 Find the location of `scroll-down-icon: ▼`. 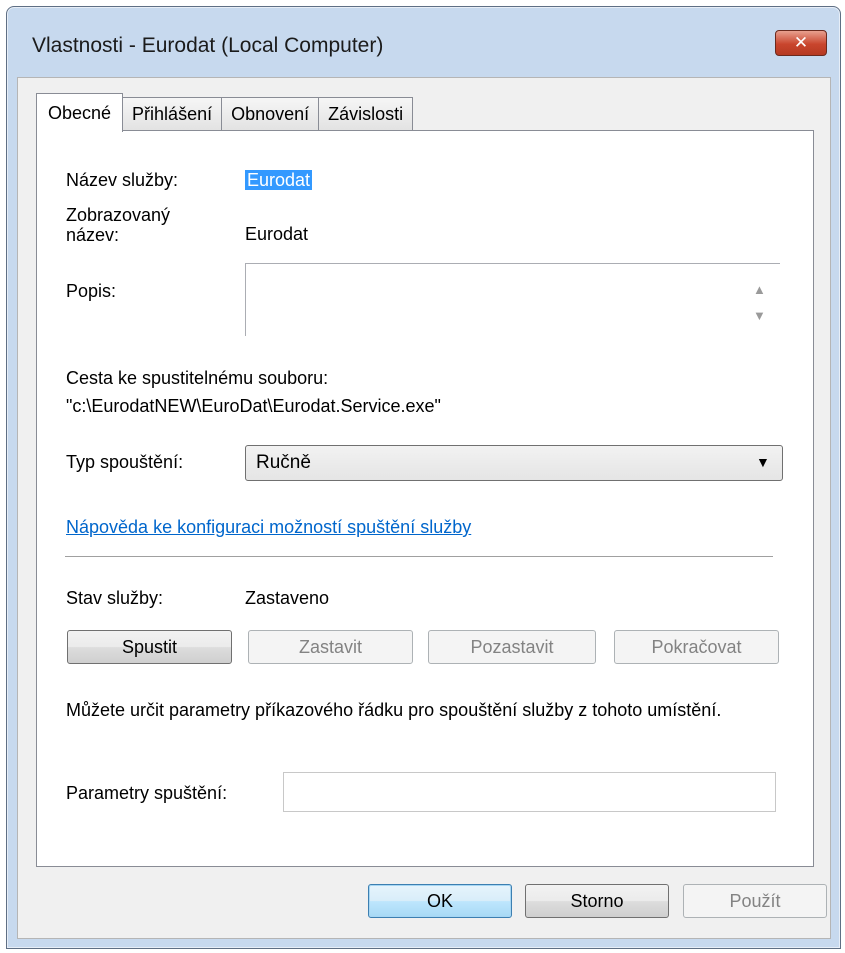

scroll-down-icon: ▼ is located at coordinates (759, 315).